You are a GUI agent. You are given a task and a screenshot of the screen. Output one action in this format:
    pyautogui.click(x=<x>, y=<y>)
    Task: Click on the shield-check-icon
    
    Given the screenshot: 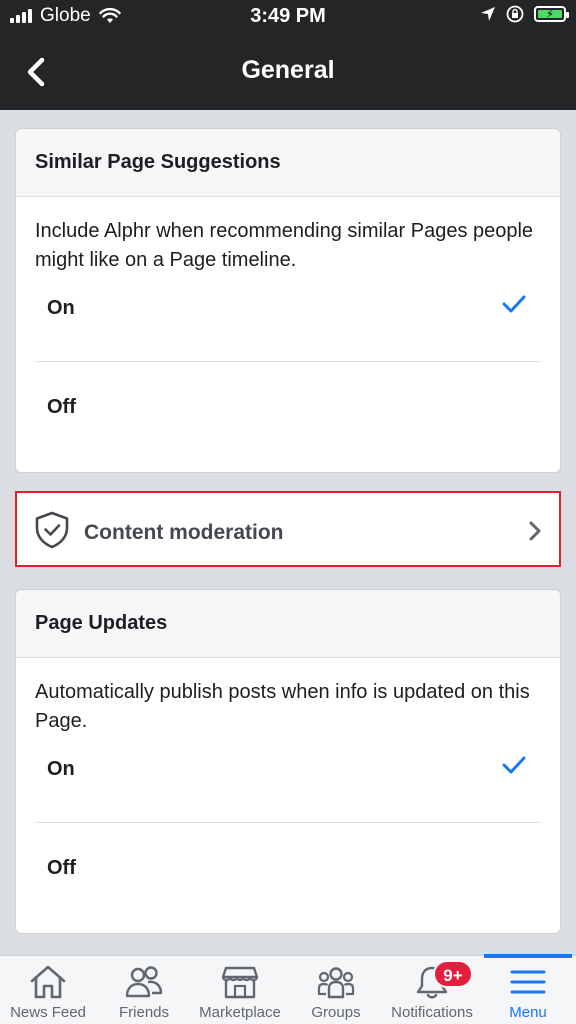 What is the action you would take?
    pyautogui.click(x=52, y=530)
    